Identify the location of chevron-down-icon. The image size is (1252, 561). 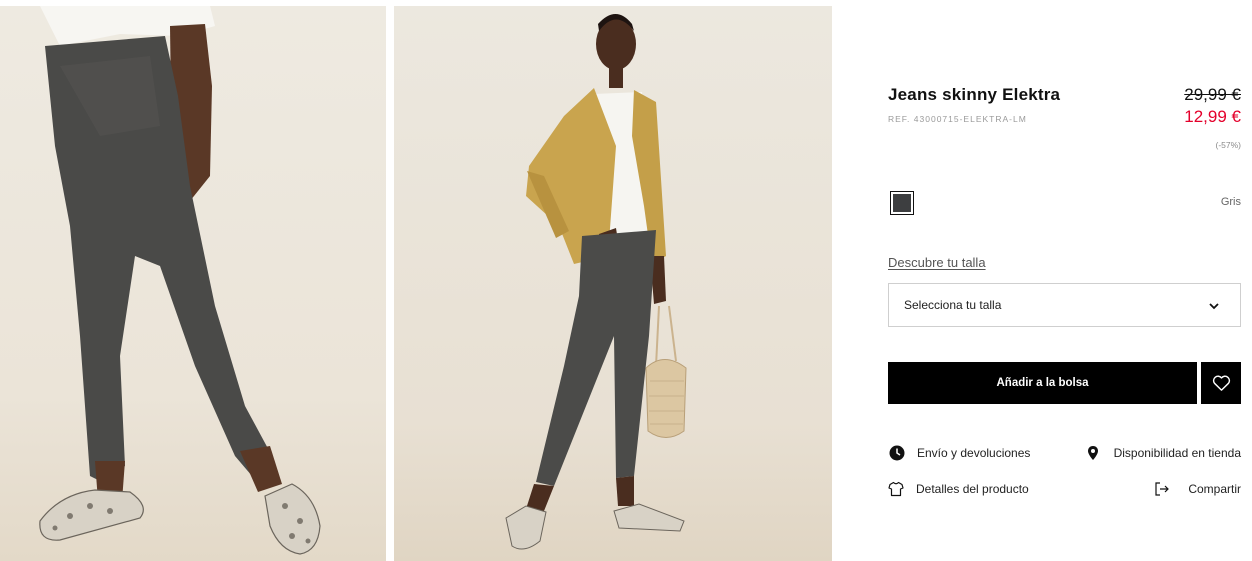
(1214, 306).